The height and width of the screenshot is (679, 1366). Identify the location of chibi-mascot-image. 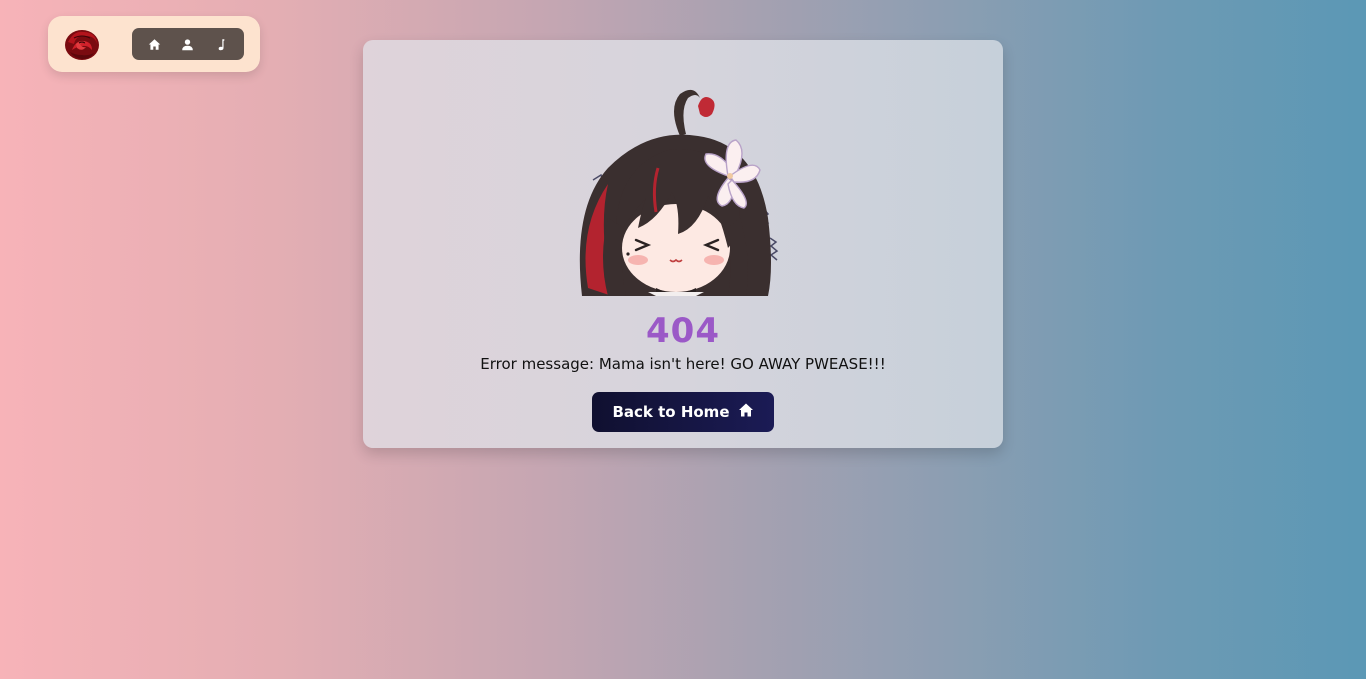
(678, 192).